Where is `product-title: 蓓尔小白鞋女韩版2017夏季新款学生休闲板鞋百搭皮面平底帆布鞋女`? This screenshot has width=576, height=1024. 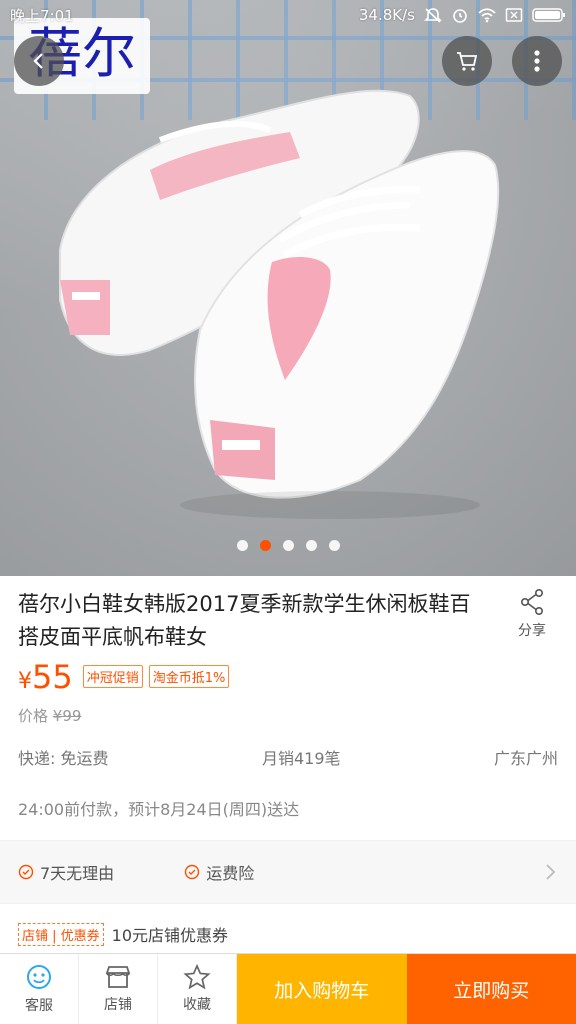 product-title: 蓓尔小白鞋女韩版2017夏季新款学生休闲板鞋百搭皮面平底帆布鞋女 is located at coordinates (244, 620).